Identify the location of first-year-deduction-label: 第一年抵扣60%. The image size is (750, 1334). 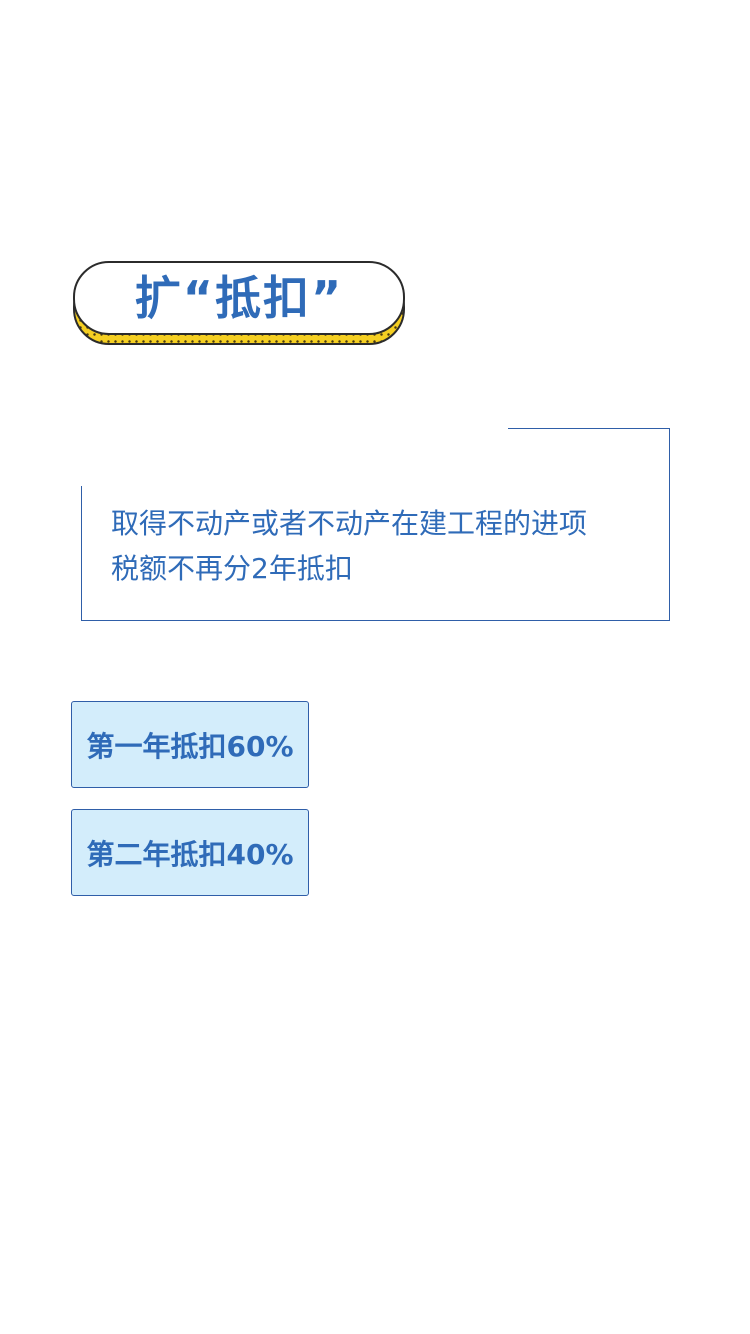
(190, 746).